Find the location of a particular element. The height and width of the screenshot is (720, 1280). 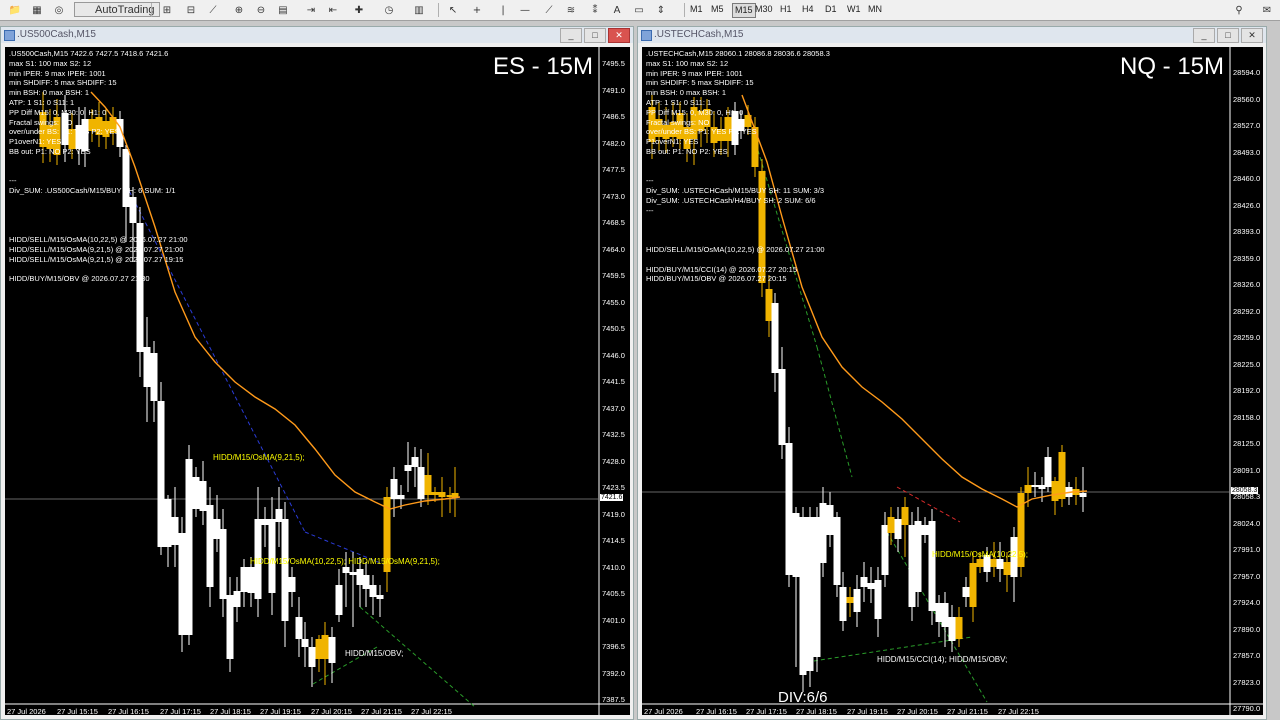

chart-symbol-label: ES - 15M is located at coordinates (542, 66).